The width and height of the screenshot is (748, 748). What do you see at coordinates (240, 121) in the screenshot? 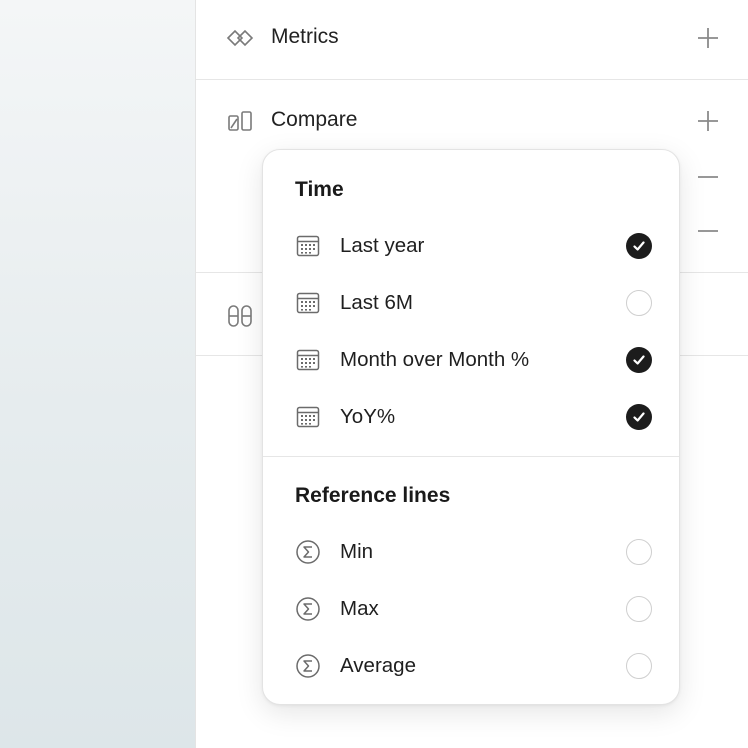
I see `compare-icon` at bounding box center [240, 121].